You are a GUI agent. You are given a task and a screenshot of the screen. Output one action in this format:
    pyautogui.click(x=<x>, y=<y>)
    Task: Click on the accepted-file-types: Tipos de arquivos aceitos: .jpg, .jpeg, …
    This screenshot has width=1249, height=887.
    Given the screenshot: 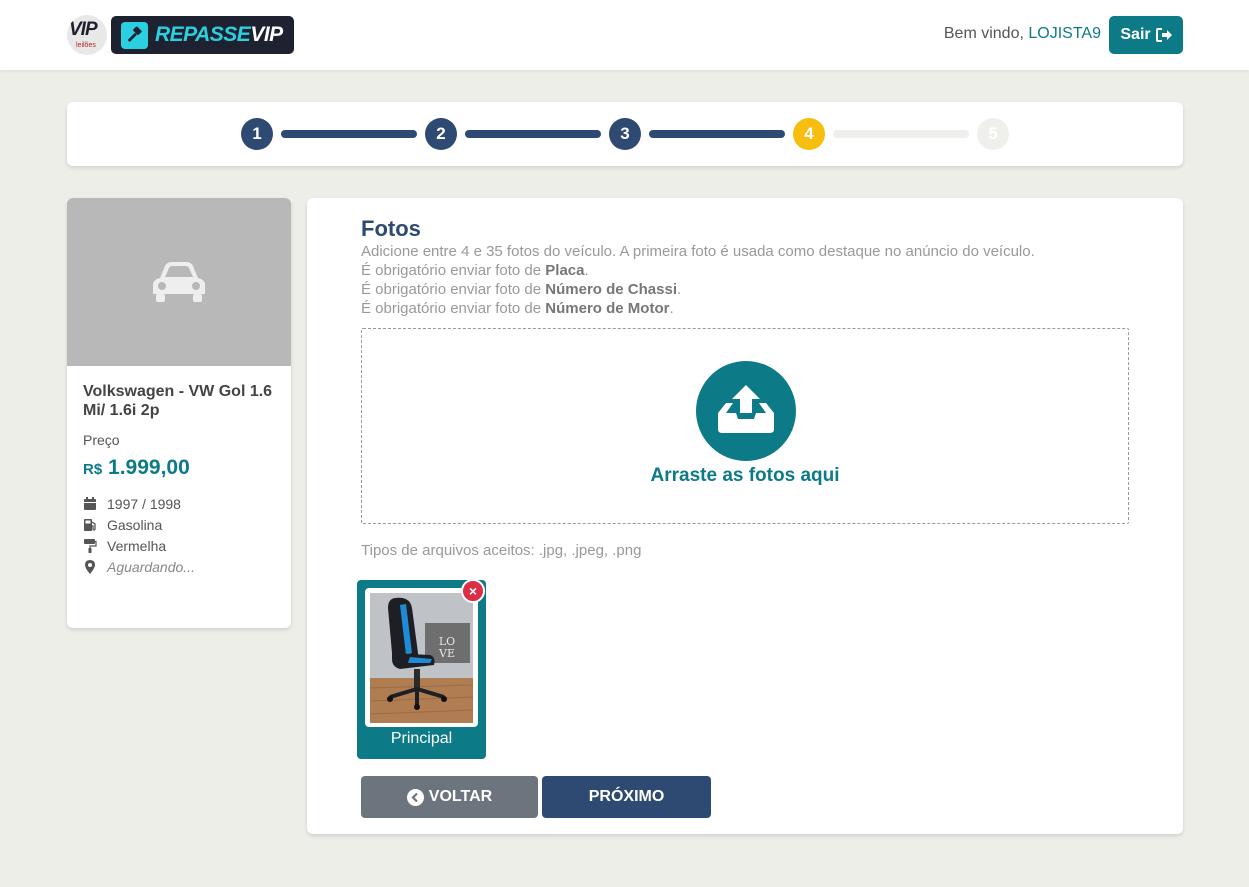 What is the action you would take?
    pyautogui.click(x=501, y=550)
    